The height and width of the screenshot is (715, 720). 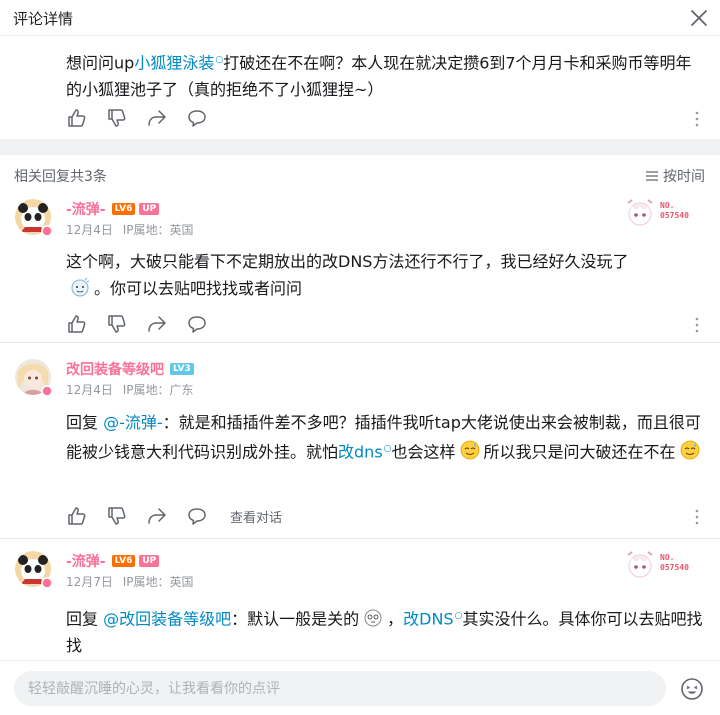 I want to click on comment-input-bar, so click(x=360, y=687).